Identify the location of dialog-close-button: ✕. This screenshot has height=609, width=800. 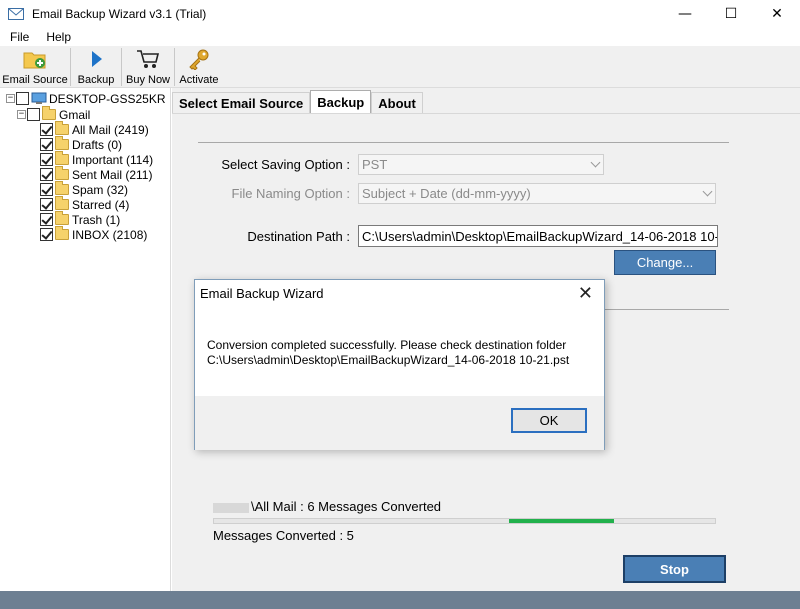
(585, 293).